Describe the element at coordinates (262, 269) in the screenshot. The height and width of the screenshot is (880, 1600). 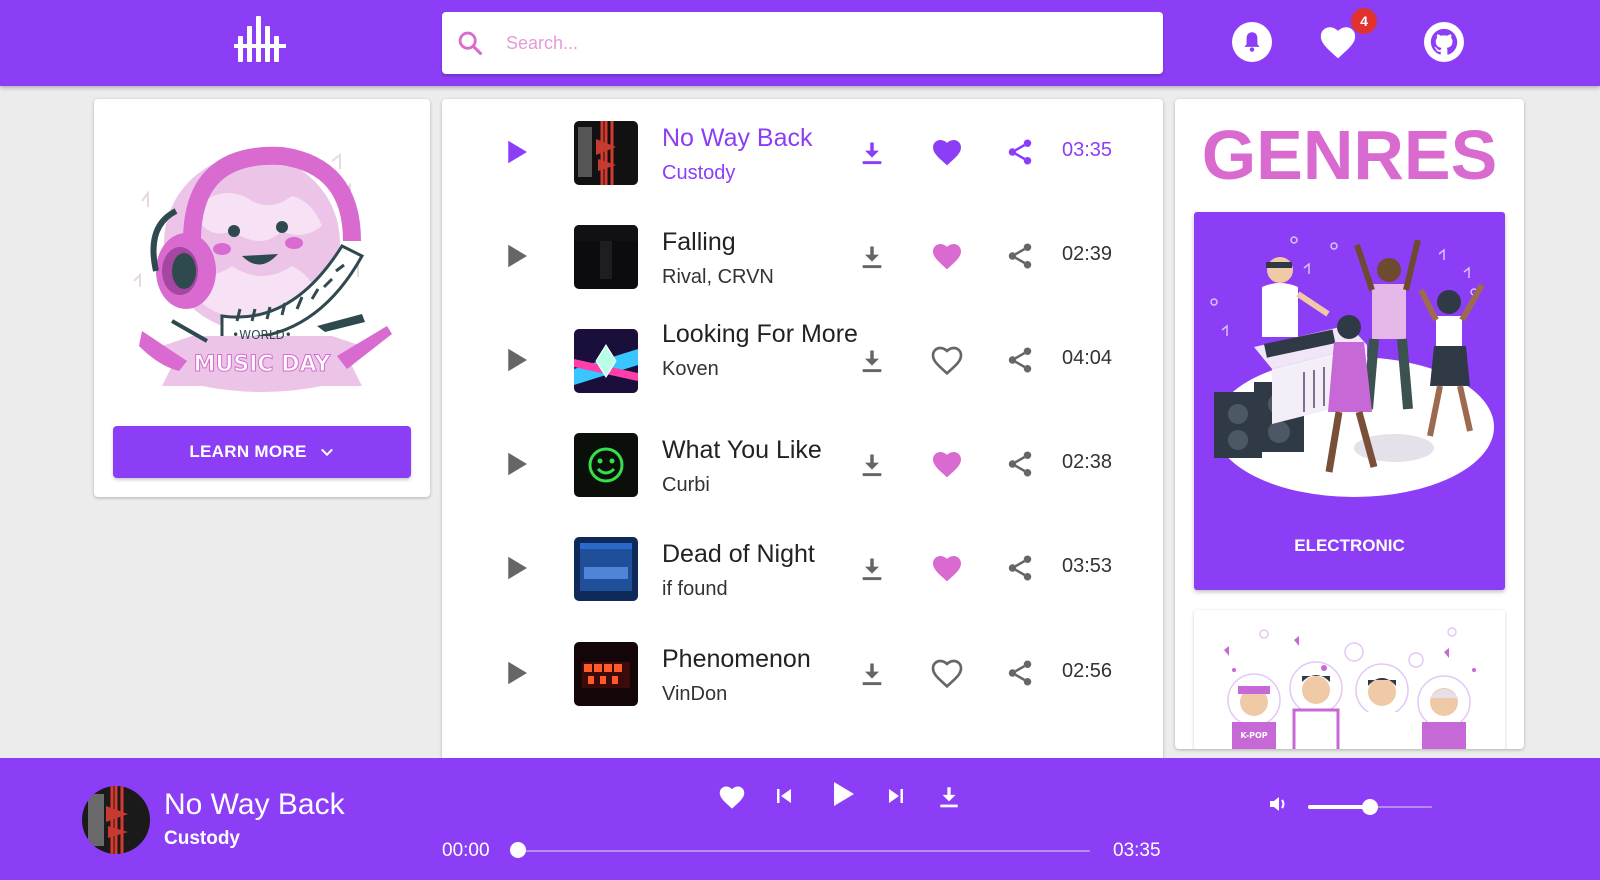
I see `world-music-day-illustration: •WORLD• MUSIC DAY` at that location.